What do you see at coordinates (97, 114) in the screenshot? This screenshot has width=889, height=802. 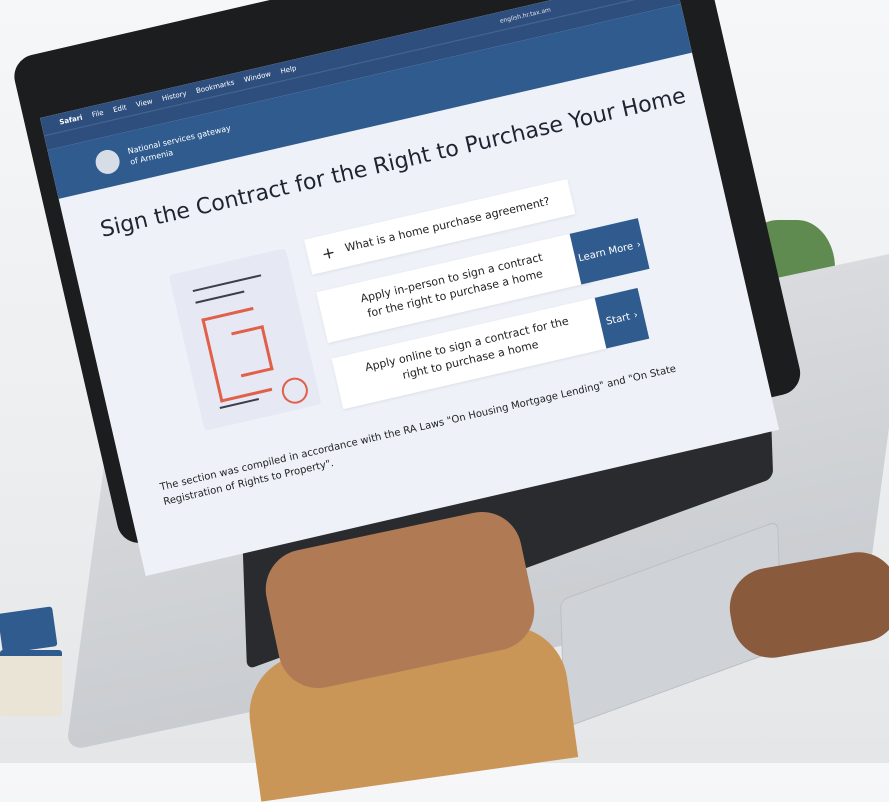 I see `menu-file: File` at bounding box center [97, 114].